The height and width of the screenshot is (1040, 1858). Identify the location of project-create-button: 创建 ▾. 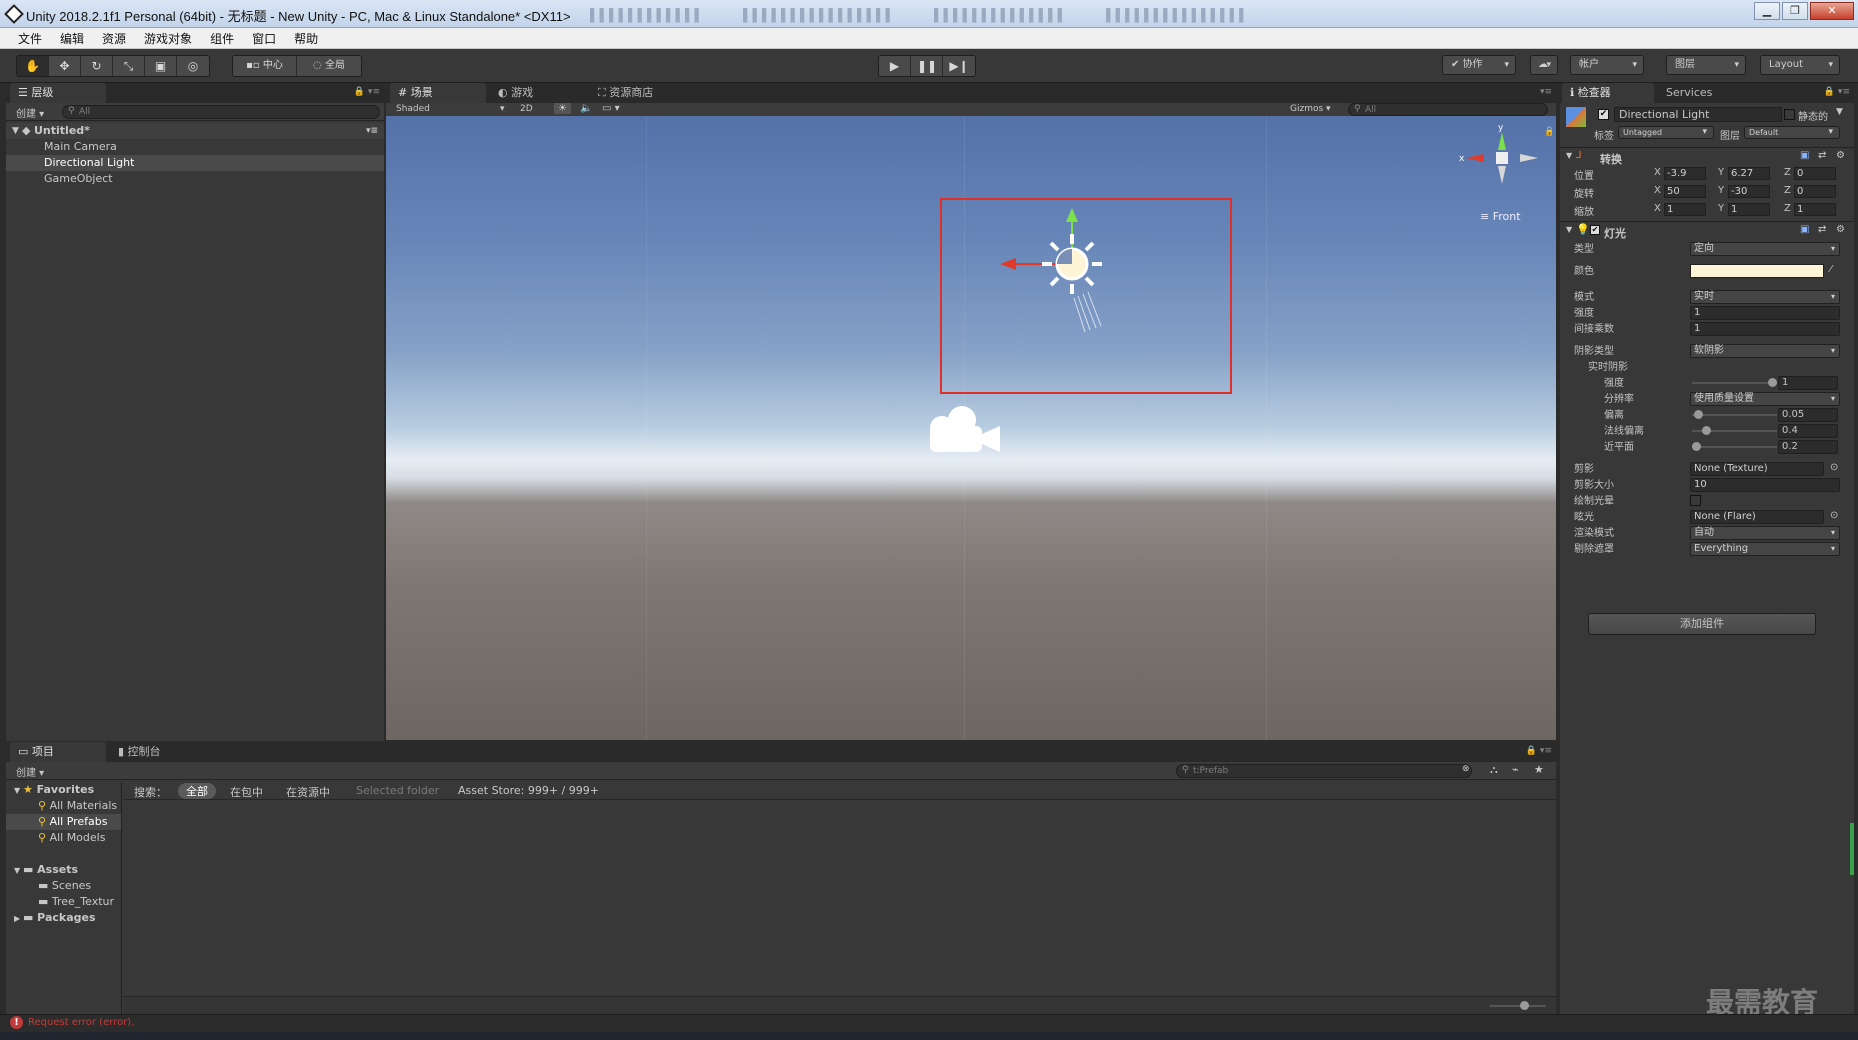
(30, 771).